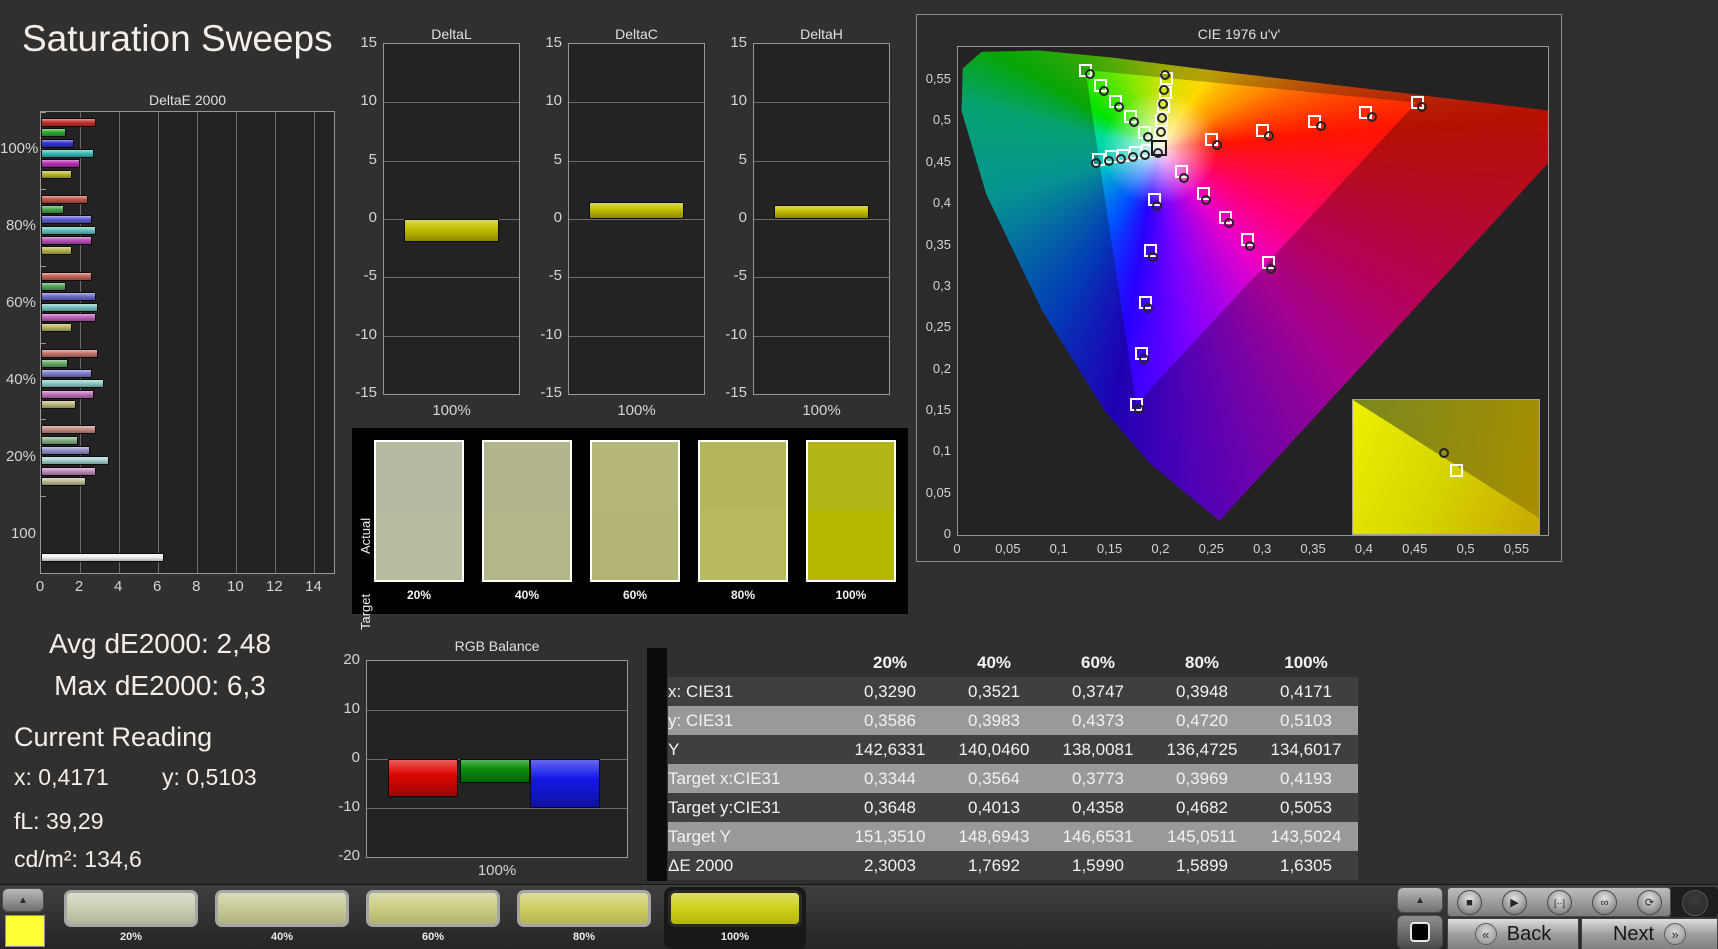 The height and width of the screenshot is (949, 1718). Describe the element at coordinates (1098, 749) in the screenshot. I see `table-cell: 138,0081` at that location.